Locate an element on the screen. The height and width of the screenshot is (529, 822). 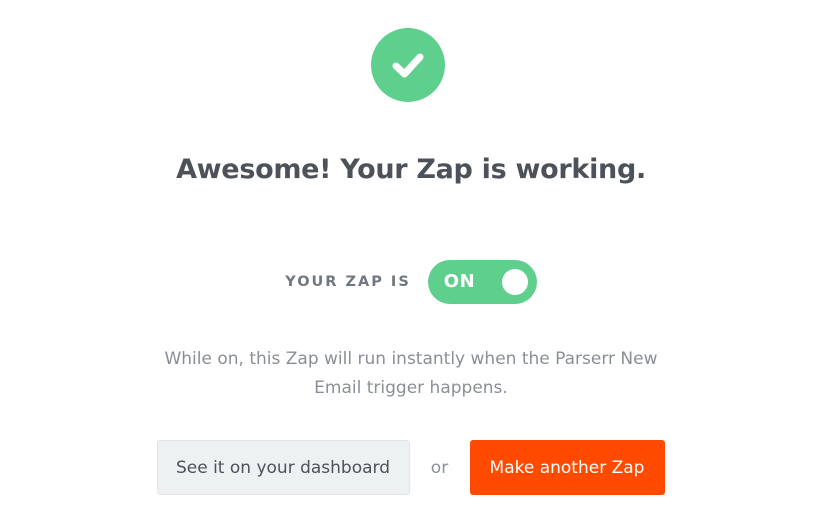
toggle-knob is located at coordinates (514, 282).